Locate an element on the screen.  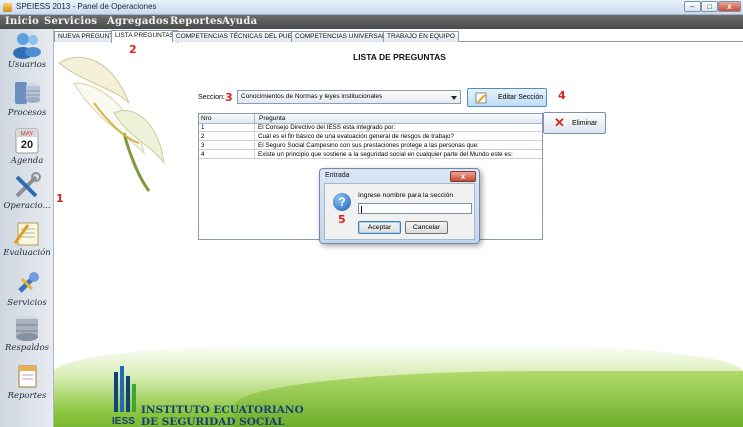
annotation-1: 1 is located at coordinates (60, 198).